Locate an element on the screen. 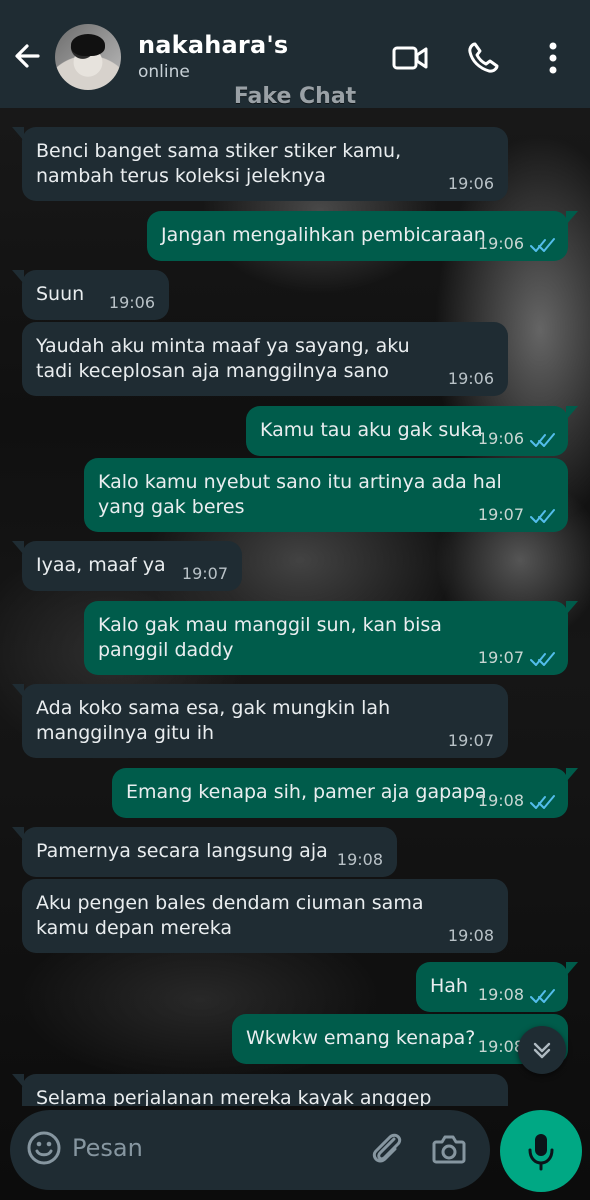 This screenshot has width=590, height=1200. message-text: Wkwkw emang kenapa? is located at coordinates (361, 1038).